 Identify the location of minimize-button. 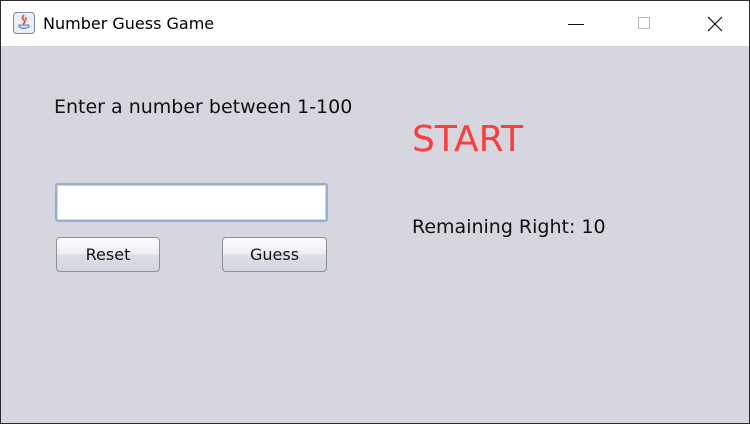
(575, 23).